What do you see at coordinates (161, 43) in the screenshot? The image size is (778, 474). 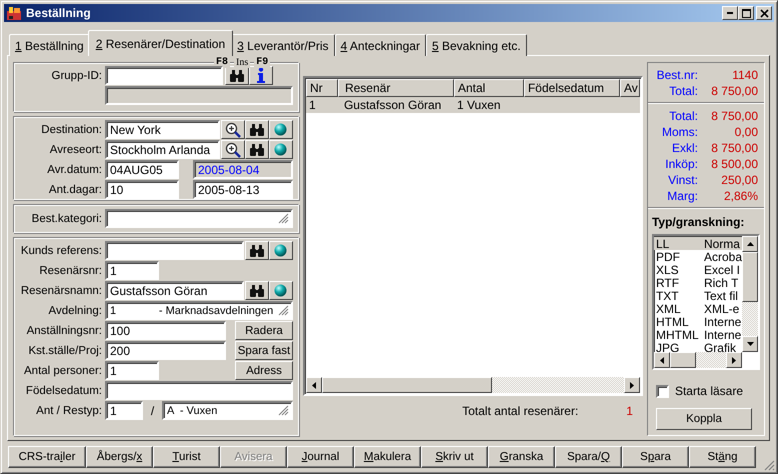 I see `tab: 2 Resenärer/Destination` at bounding box center [161, 43].